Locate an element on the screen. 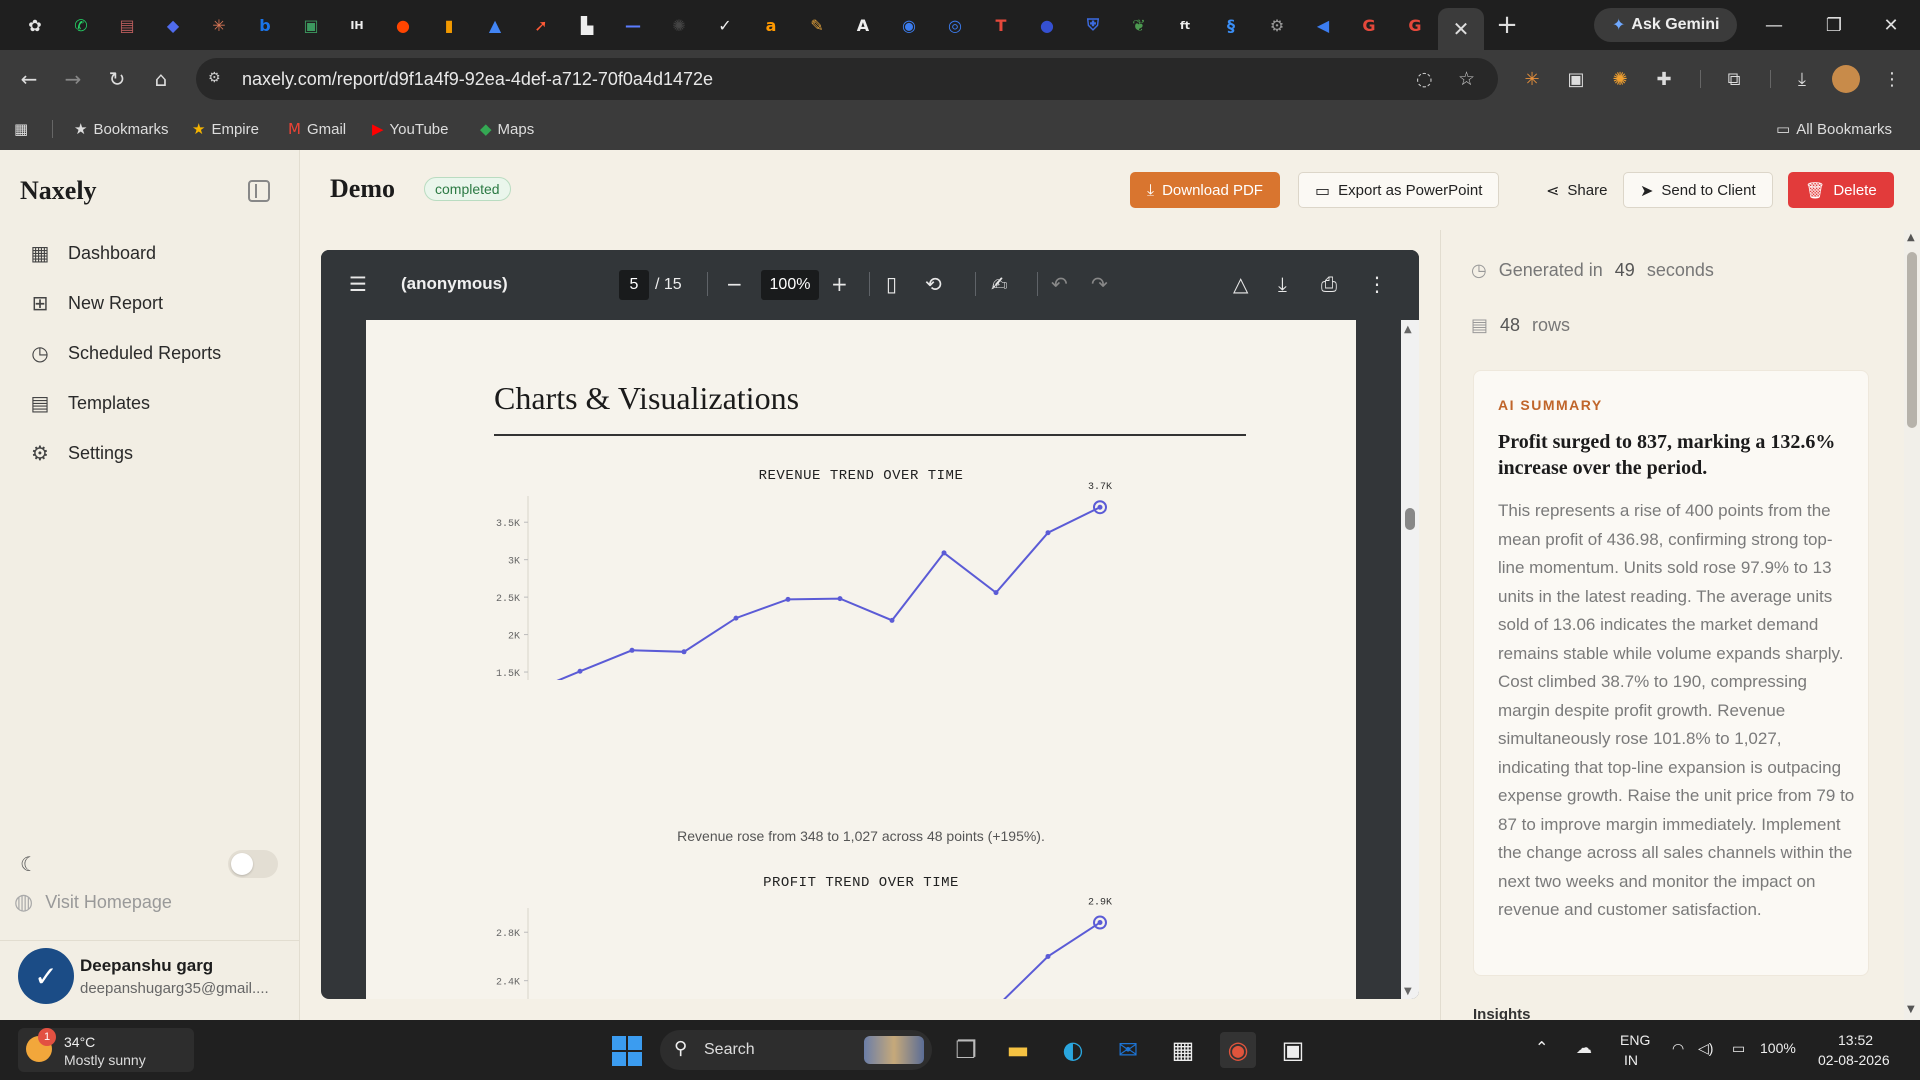 The image size is (1920, 1080). sidebar-item-dashboard: ▦ Dashboard is located at coordinates (92, 253).